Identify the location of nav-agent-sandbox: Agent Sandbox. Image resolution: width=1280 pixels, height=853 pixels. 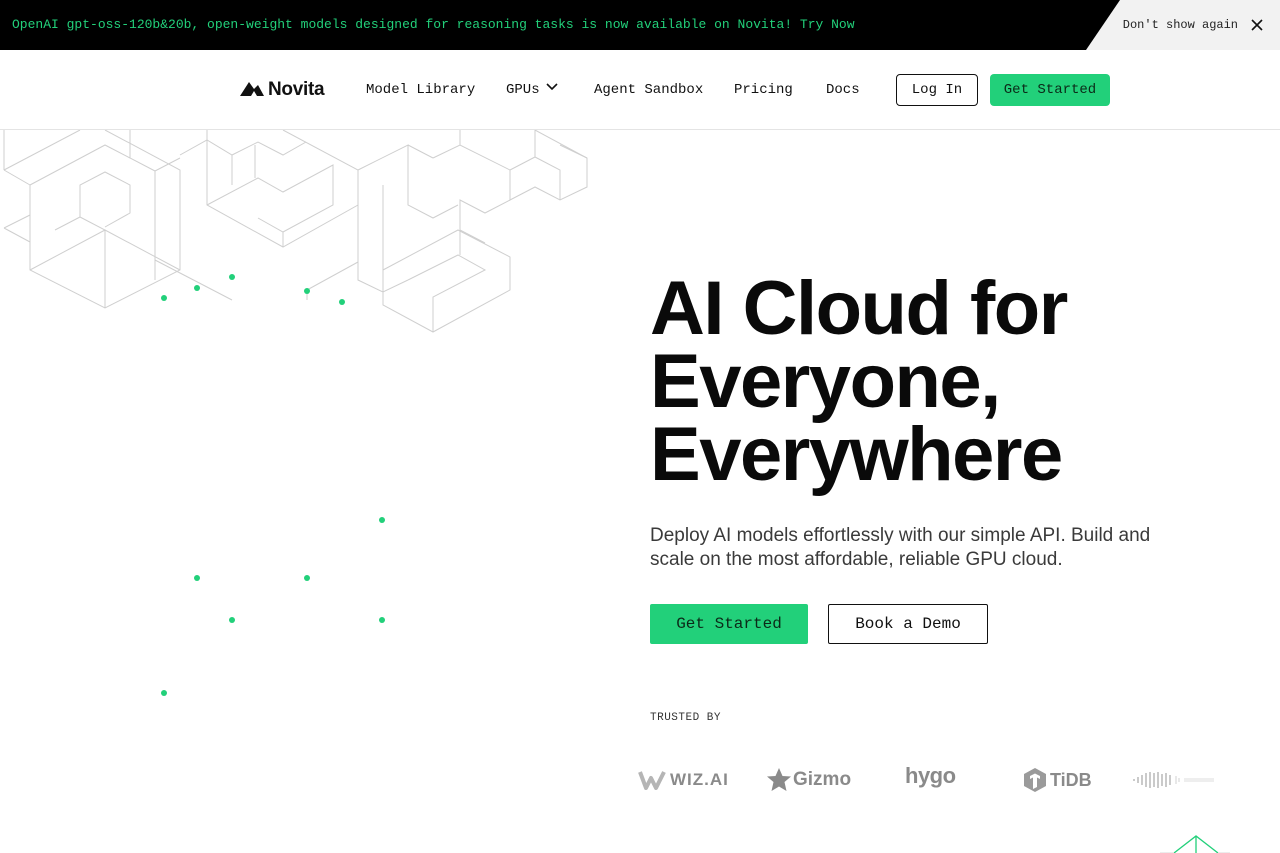
(648, 90).